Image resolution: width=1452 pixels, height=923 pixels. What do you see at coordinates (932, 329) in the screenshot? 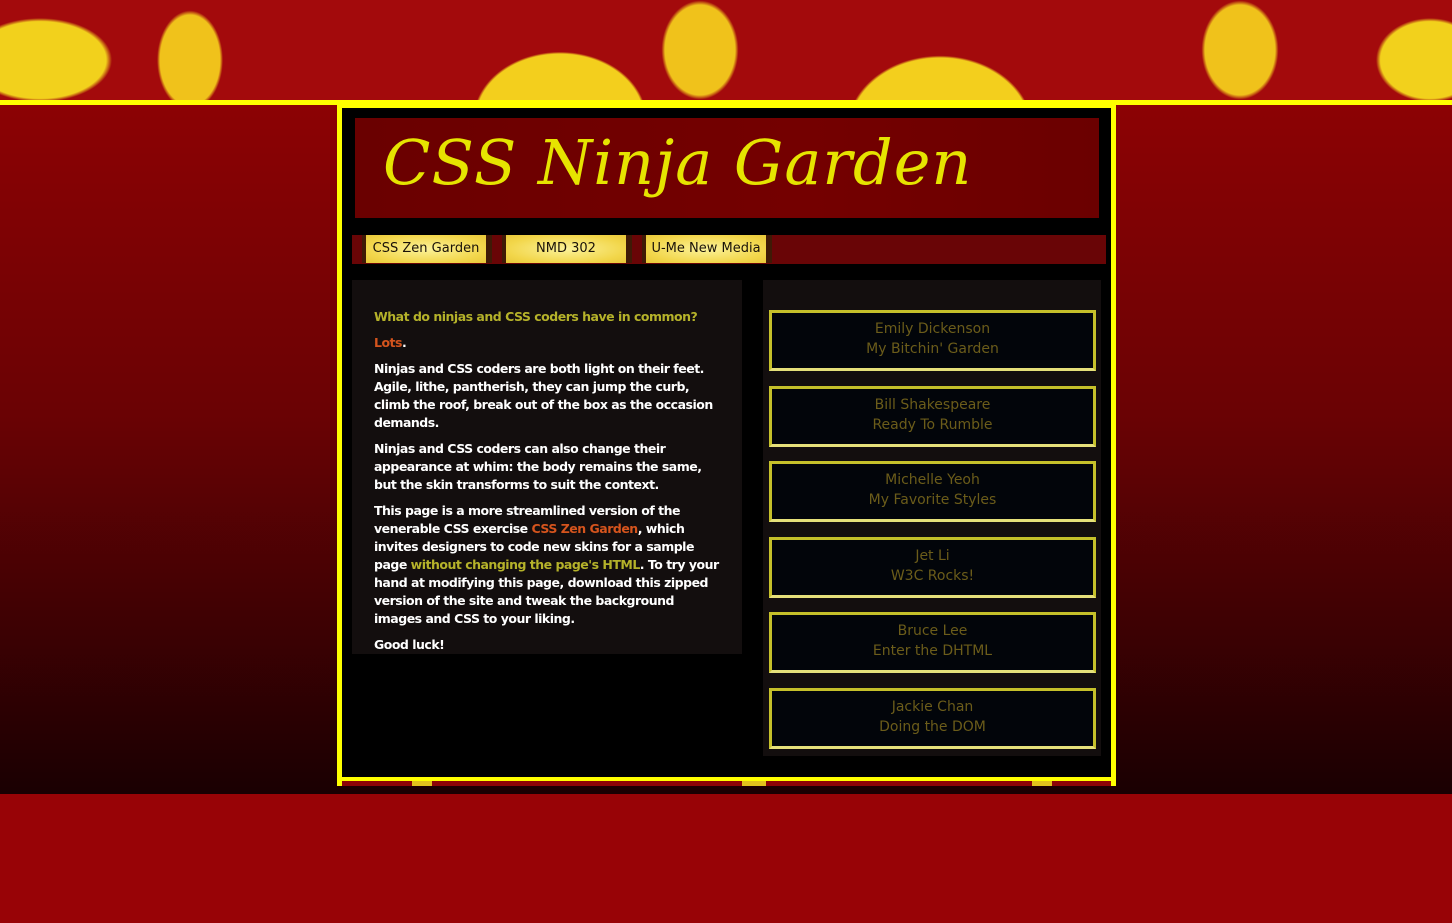
I see `design-author: Emily Dickenson` at bounding box center [932, 329].